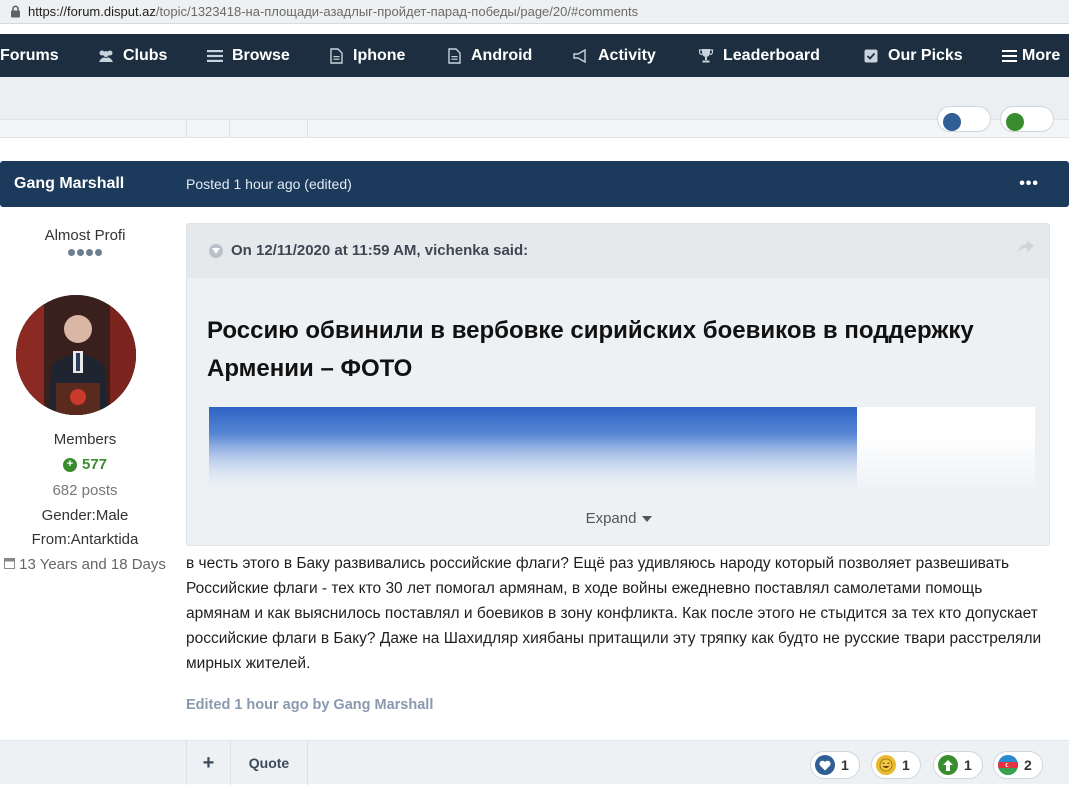 Image resolution: width=1069 pixels, height=785 pixels. What do you see at coordinates (92, 11) in the screenshot?
I see `url-host: https://forum.disput.az` at bounding box center [92, 11].